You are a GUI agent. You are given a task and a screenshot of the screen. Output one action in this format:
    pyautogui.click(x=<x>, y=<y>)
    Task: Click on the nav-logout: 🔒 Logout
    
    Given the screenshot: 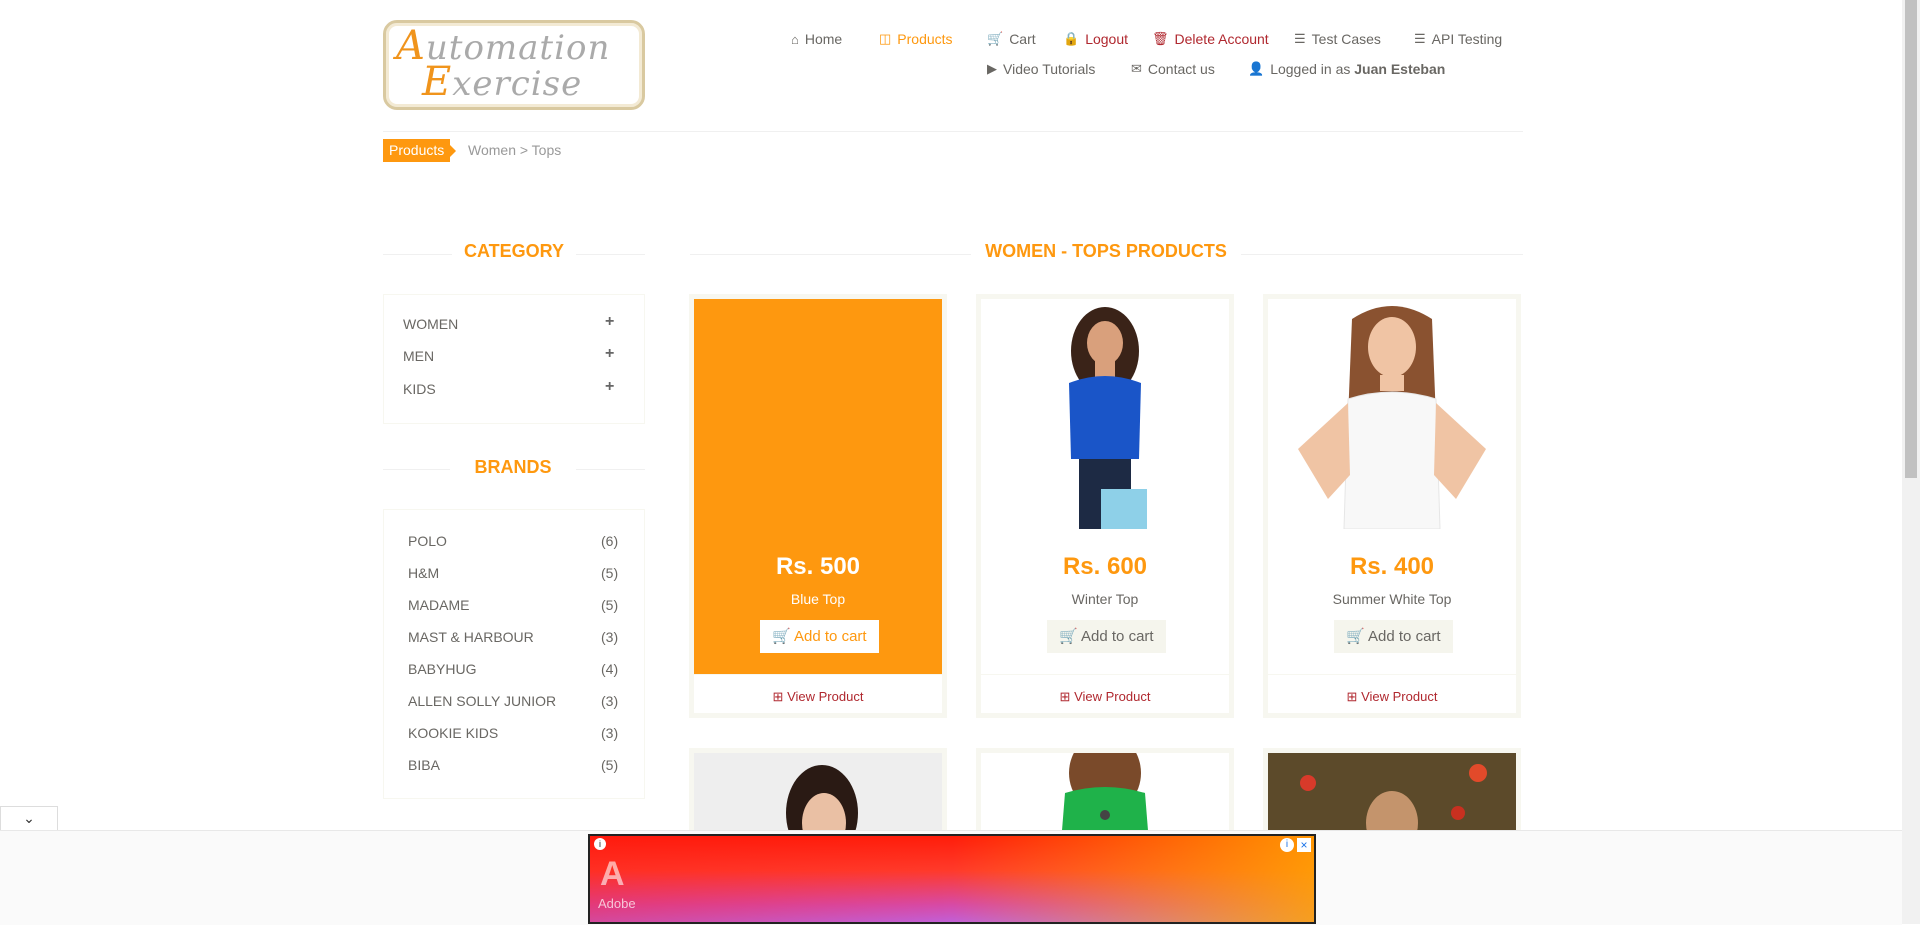 What is the action you would take?
    pyautogui.click(x=1095, y=39)
    